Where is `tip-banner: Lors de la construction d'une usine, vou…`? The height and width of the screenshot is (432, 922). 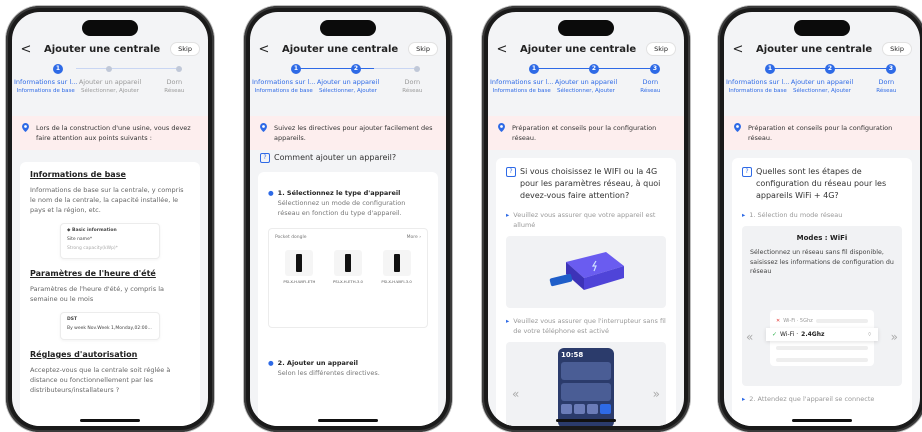
tip-banner: Lors de la construction d'une usine, vou… is located at coordinates (110, 133).